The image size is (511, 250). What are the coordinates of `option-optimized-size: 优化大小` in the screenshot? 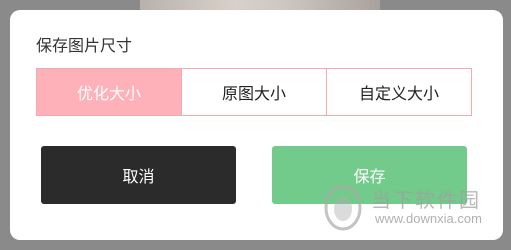 It's located at (109, 92).